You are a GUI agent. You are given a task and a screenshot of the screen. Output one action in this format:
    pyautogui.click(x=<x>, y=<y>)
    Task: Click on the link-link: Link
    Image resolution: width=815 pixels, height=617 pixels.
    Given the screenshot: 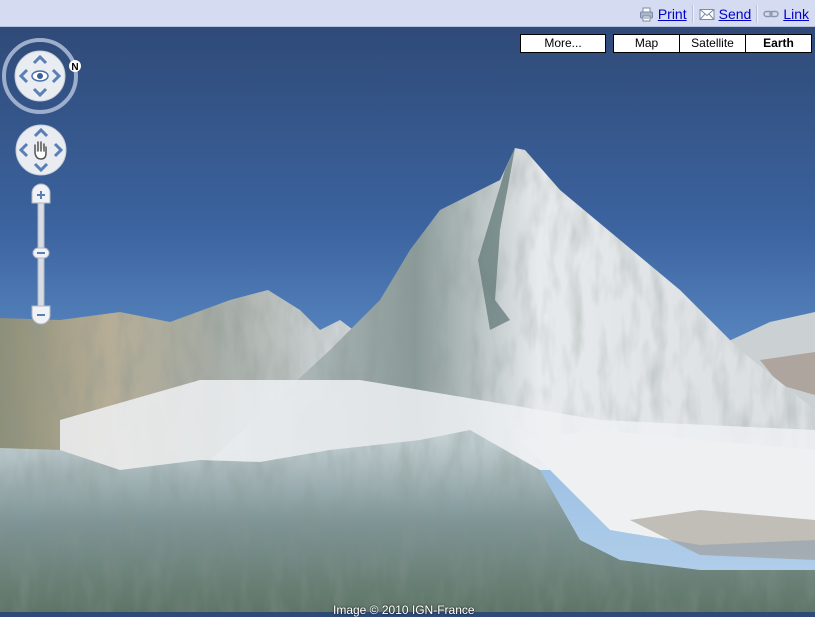 What is the action you would take?
    pyautogui.click(x=786, y=14)
    